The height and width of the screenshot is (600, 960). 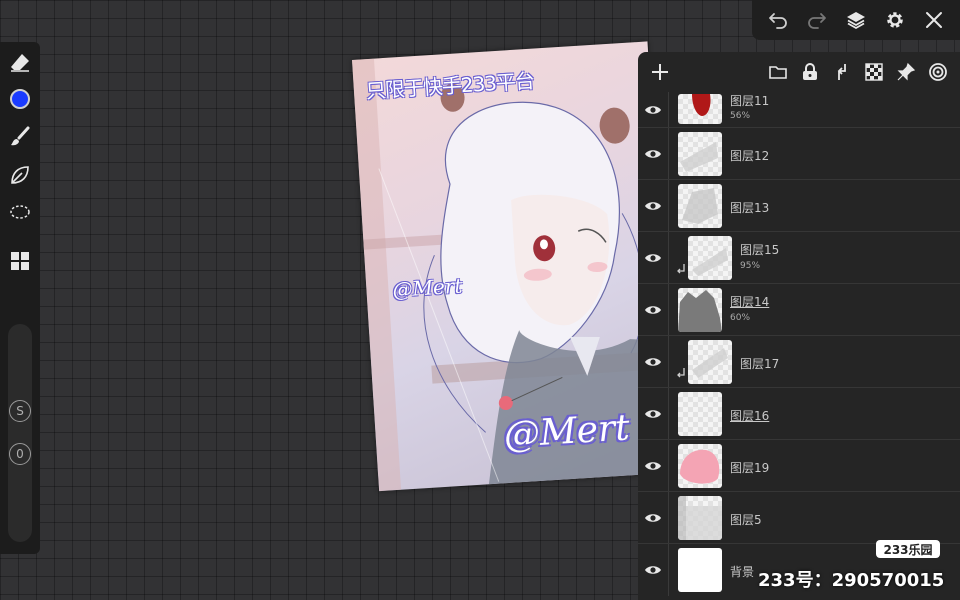 What do you see at coordinates (760, 364) in the screenshot?
I see `layer-name: 图层17` at bounding box center [760, 364].